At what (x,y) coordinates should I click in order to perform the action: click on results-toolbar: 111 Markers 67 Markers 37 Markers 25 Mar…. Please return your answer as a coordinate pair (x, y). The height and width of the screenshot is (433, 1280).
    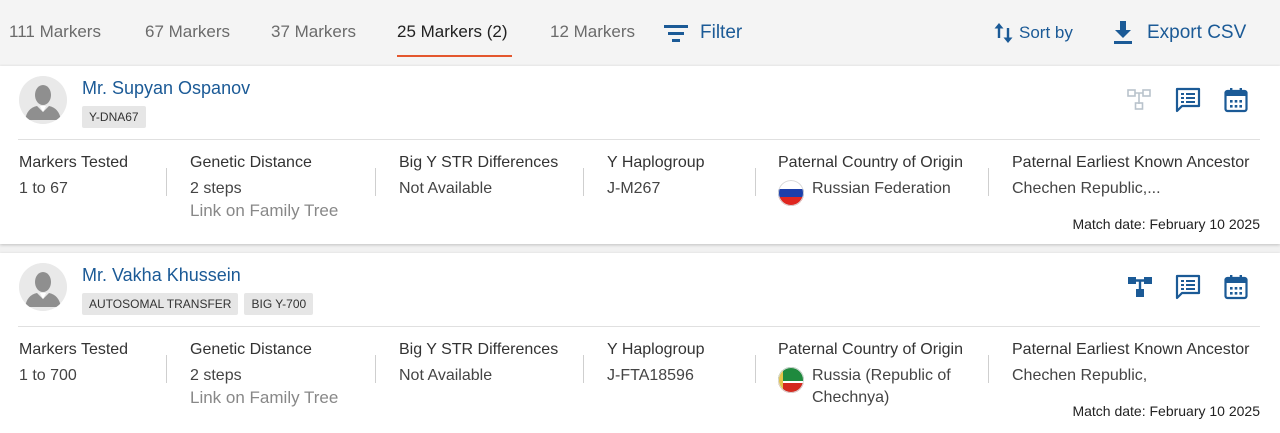
    Looking at the image, I should click on (640, 32).